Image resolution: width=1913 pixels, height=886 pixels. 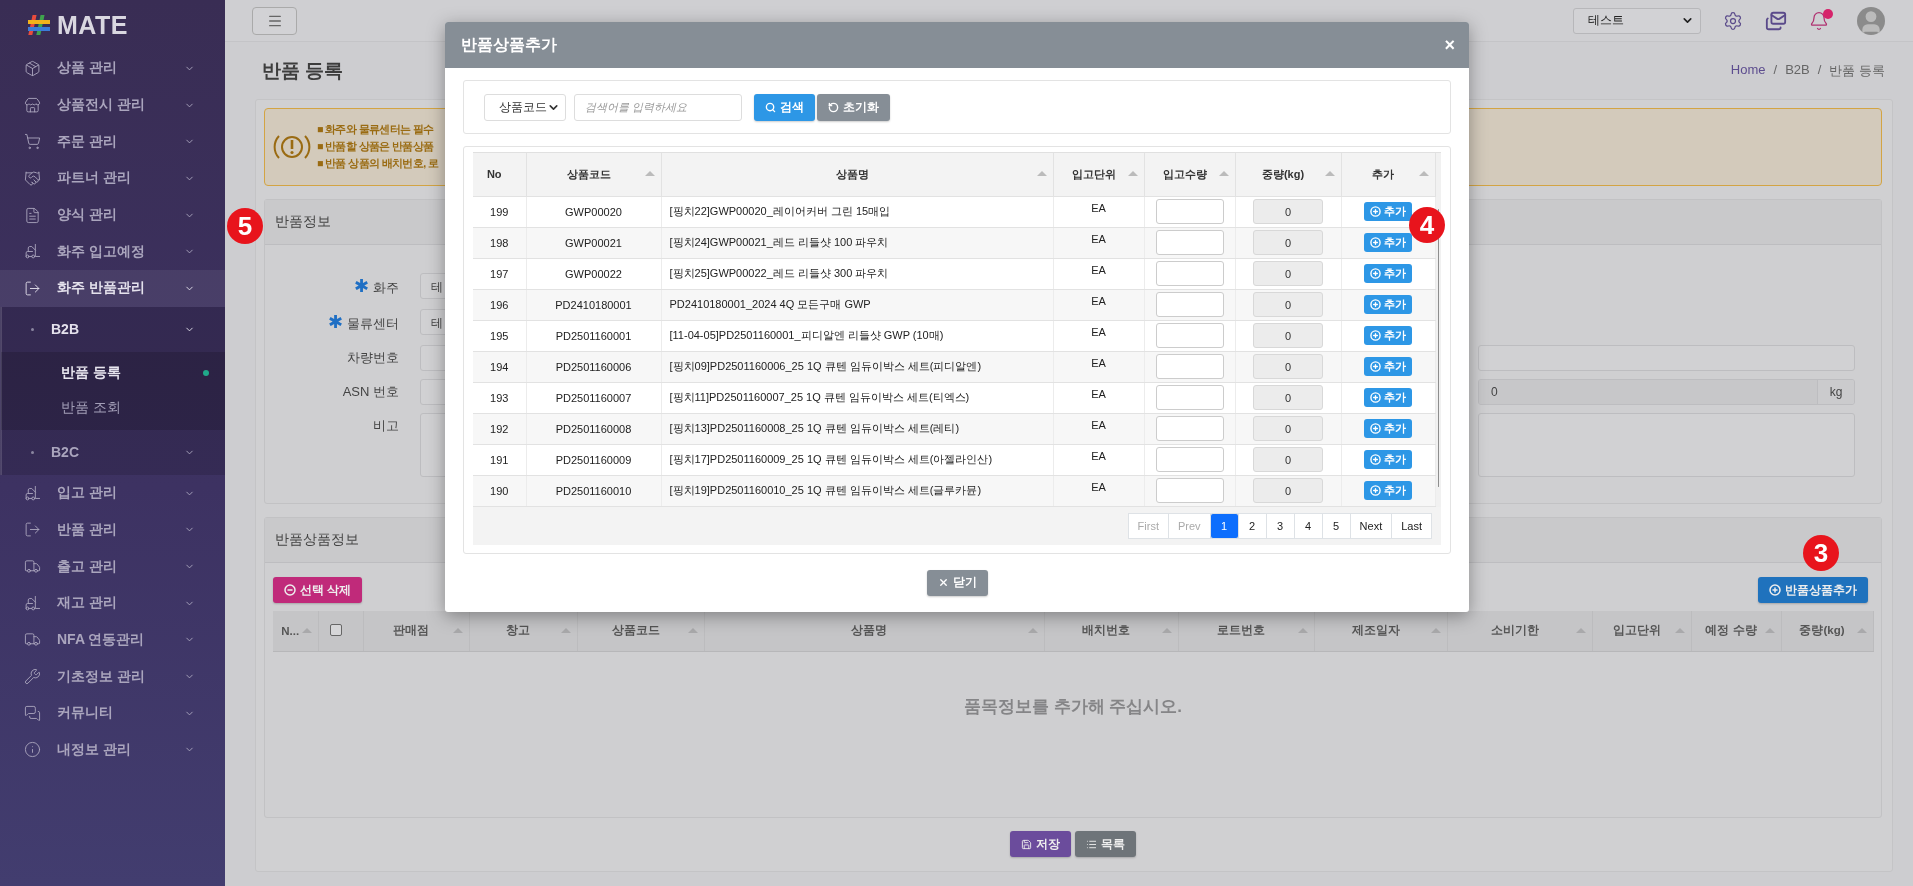 What do you see at coordinates (784, 107) in the screenshot?
I see `search-button: 검색` at bounding box center [784, 107].